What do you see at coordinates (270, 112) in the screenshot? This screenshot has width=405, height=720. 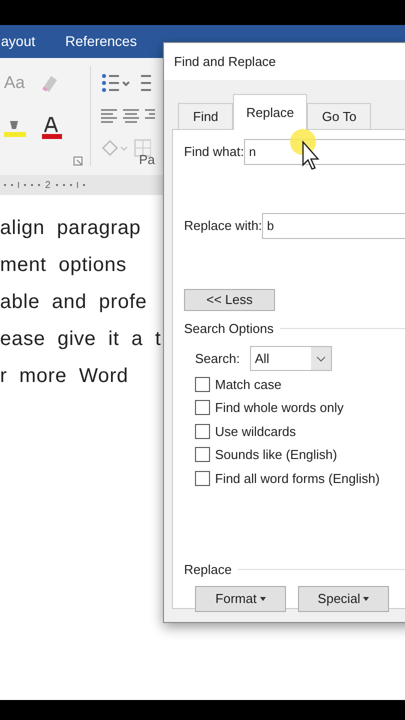 I see `dialog-tab: Replace` at bounding box center [270, 112].